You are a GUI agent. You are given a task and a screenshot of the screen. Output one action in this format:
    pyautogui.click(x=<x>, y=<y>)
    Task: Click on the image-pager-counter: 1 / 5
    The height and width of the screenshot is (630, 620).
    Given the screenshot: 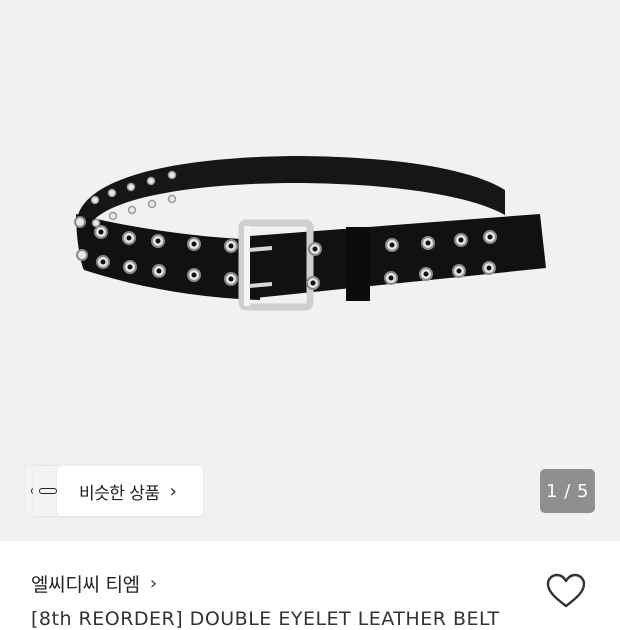 What is the action you would take?
    pyautogui.click(x=567, y=491)
    